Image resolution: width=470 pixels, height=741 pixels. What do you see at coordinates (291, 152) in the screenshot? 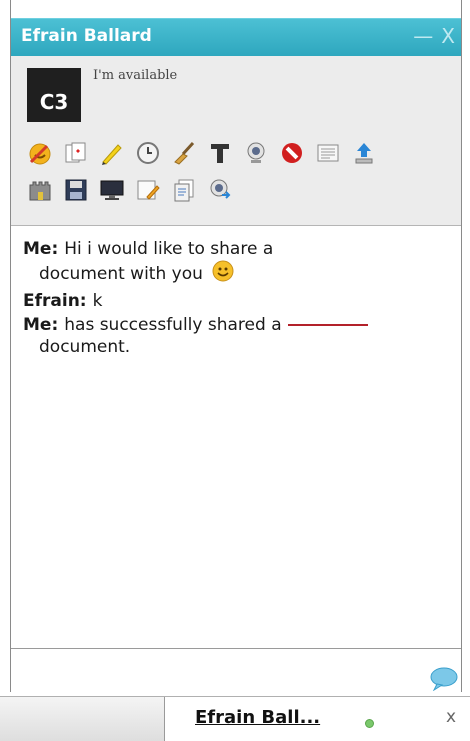
I see `block-icon` at bounding box center [291, 152].